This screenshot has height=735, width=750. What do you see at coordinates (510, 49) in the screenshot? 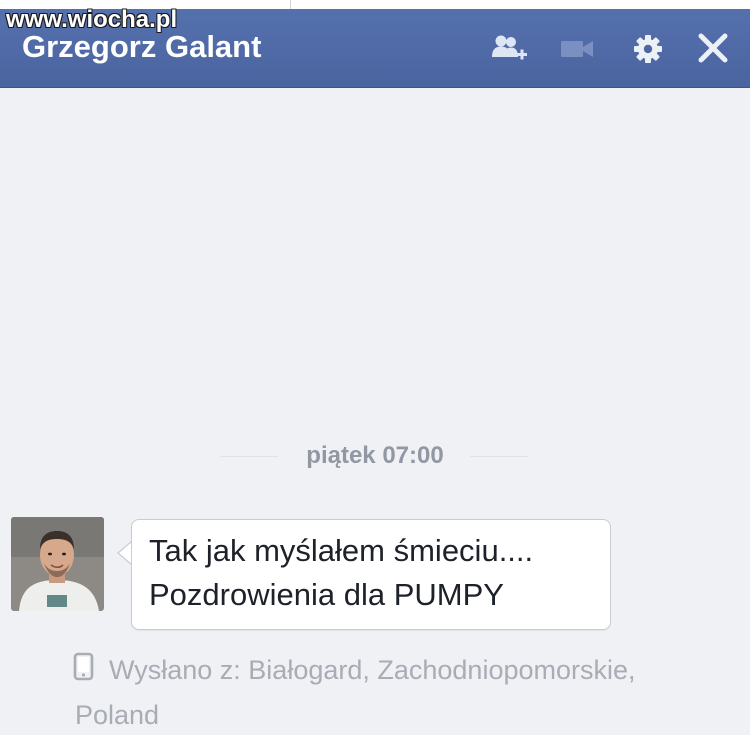
I see `add-friend-icon` at bounding box center [510, 49].